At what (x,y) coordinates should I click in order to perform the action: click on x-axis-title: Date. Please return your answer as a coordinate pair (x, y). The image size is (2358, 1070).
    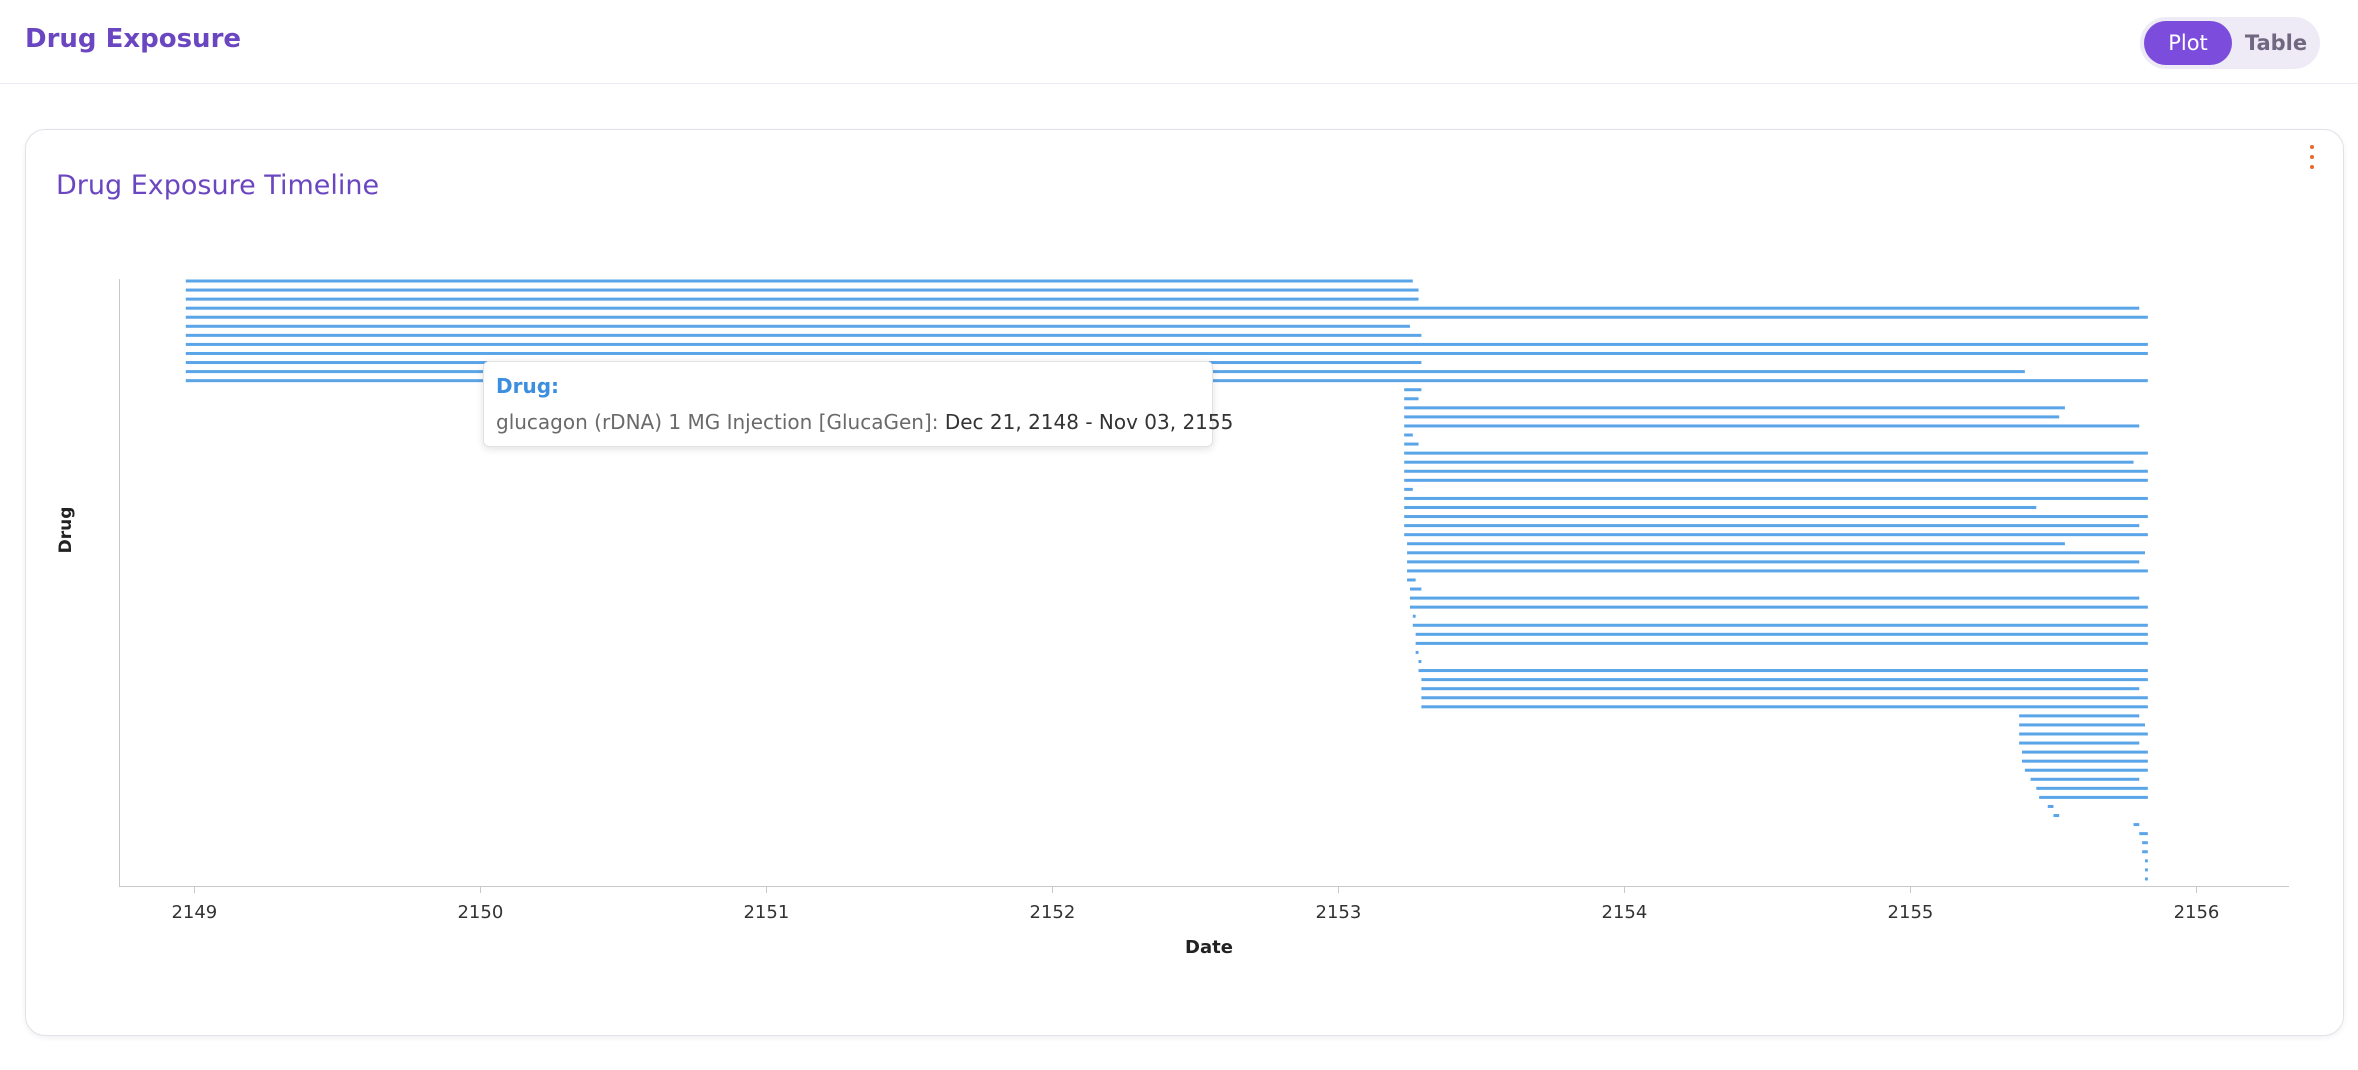
    Looking at the image, I should click on (1209, 947).